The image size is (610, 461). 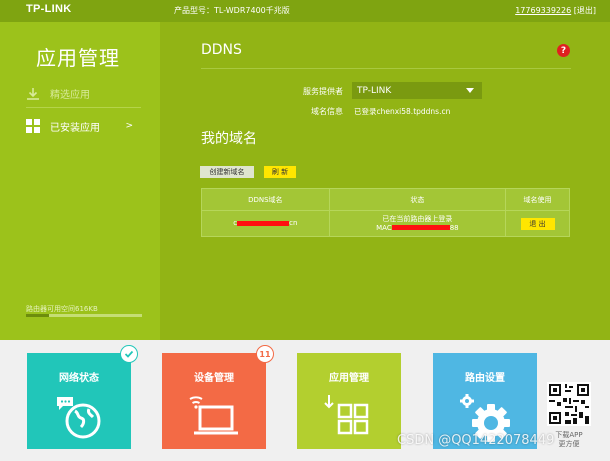 What do you see at coordinates (129, 126) in the screenshot?
I see `chevron-right-icon: >` at bounding box center [129, 126].